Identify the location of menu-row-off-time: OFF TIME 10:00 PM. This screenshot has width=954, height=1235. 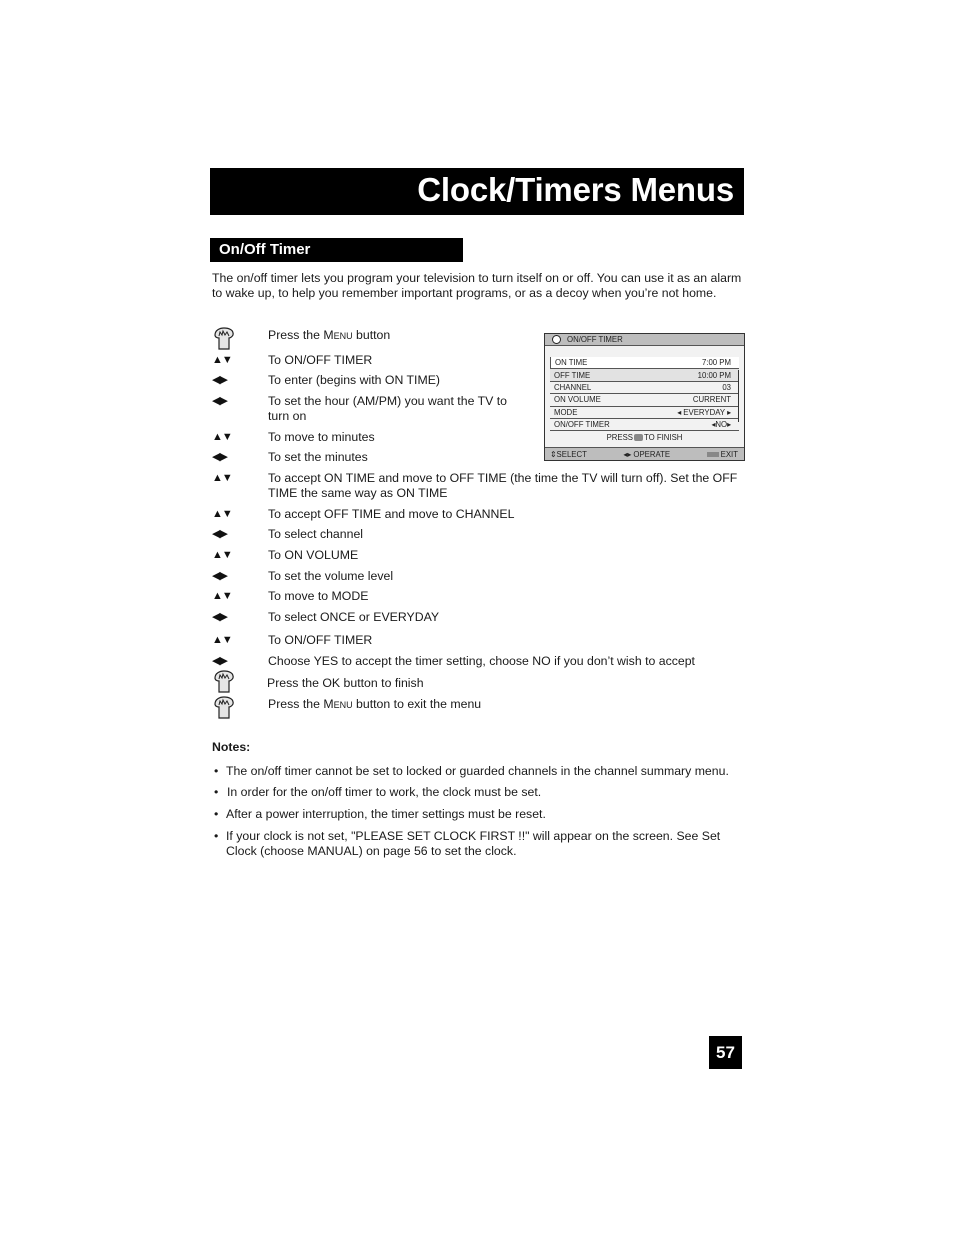
(644, 375).